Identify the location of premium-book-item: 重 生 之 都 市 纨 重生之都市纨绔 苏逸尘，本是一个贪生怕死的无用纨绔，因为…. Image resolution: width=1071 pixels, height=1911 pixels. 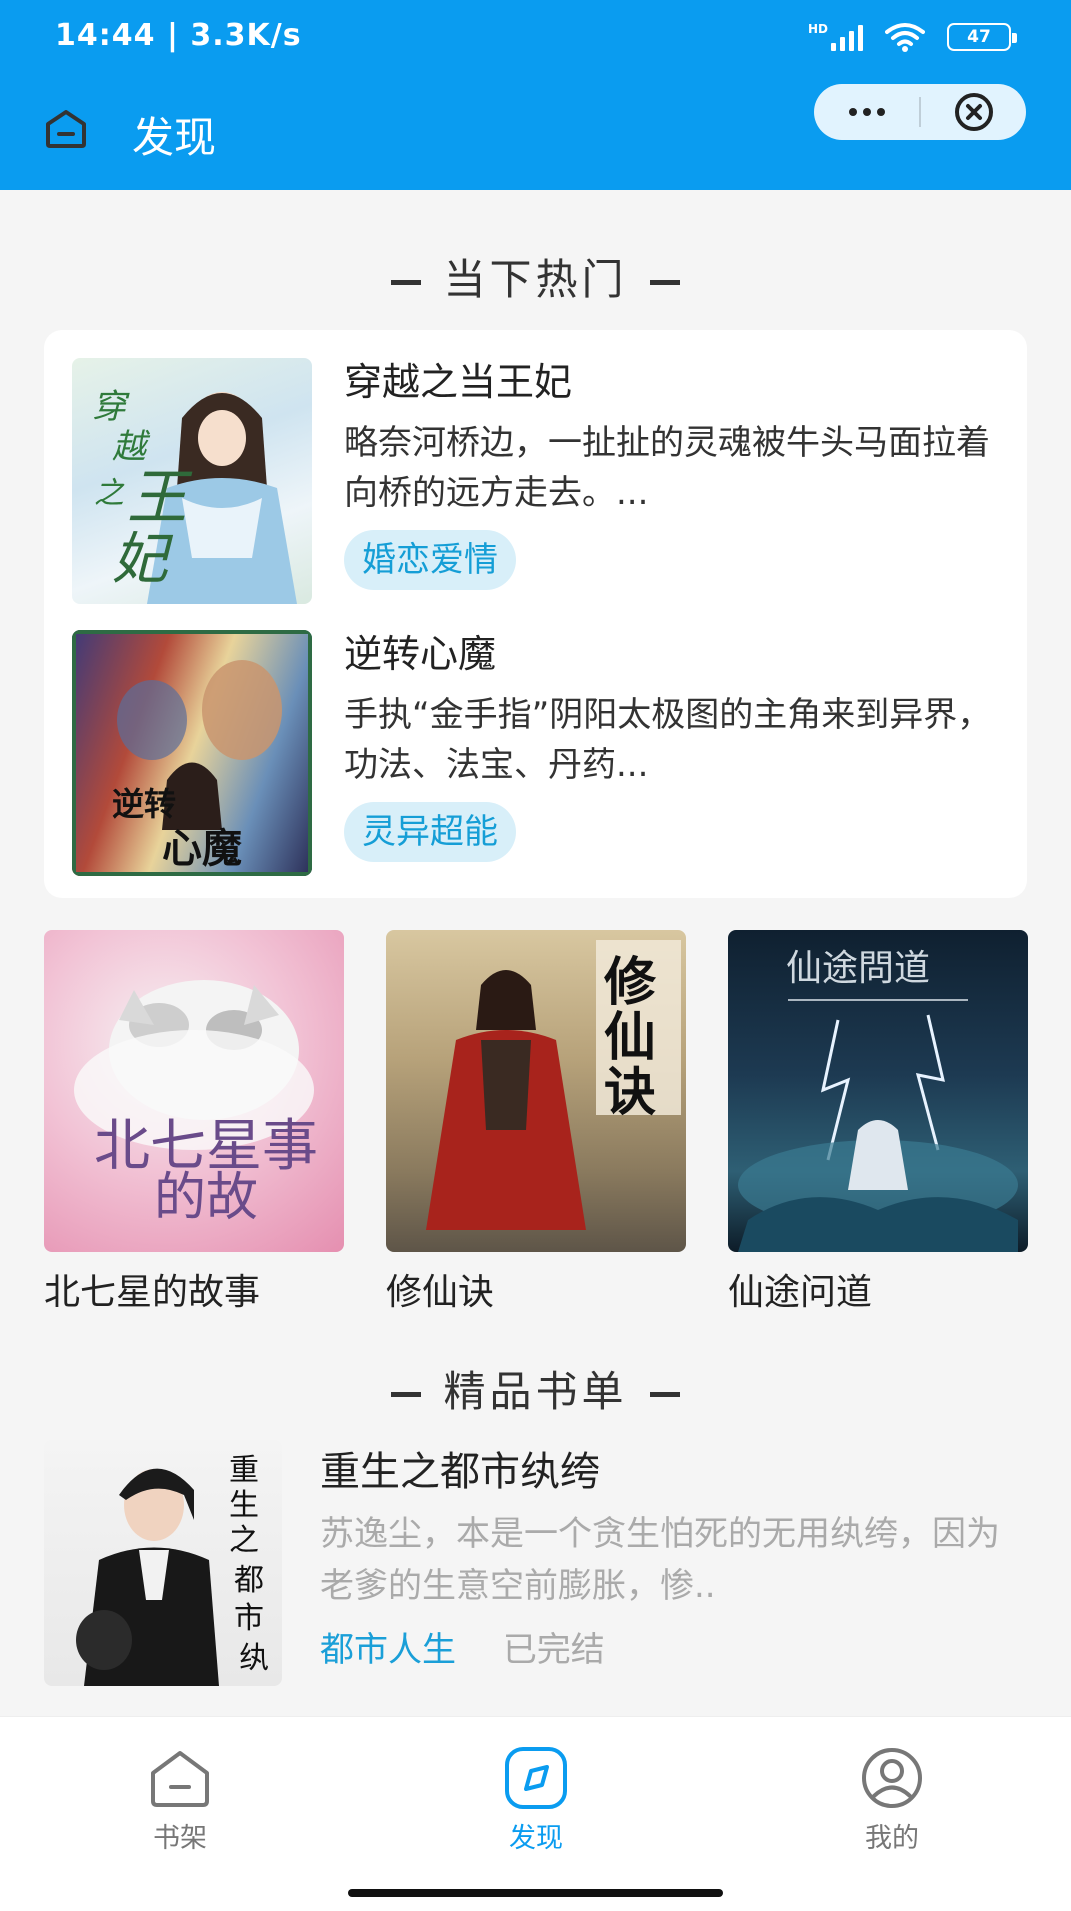
(535, 1563).